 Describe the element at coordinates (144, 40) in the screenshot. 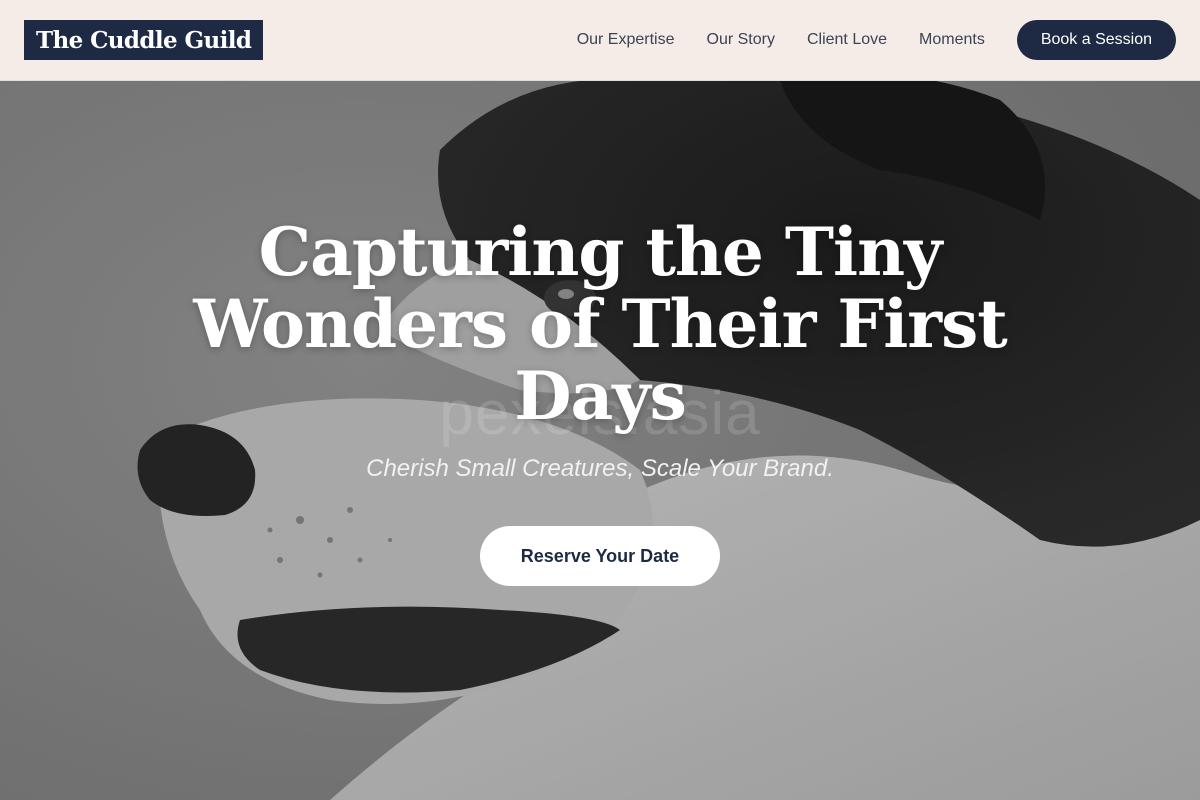

I see `brand-logo: The Cuddle Guild` at that location.